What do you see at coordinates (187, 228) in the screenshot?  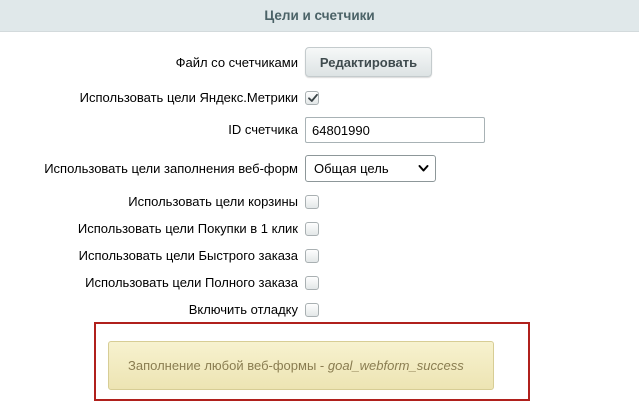 I see `one-click-goals-label: Использовать цели Покупки в 1 клик` at bounding box center [187, 228].